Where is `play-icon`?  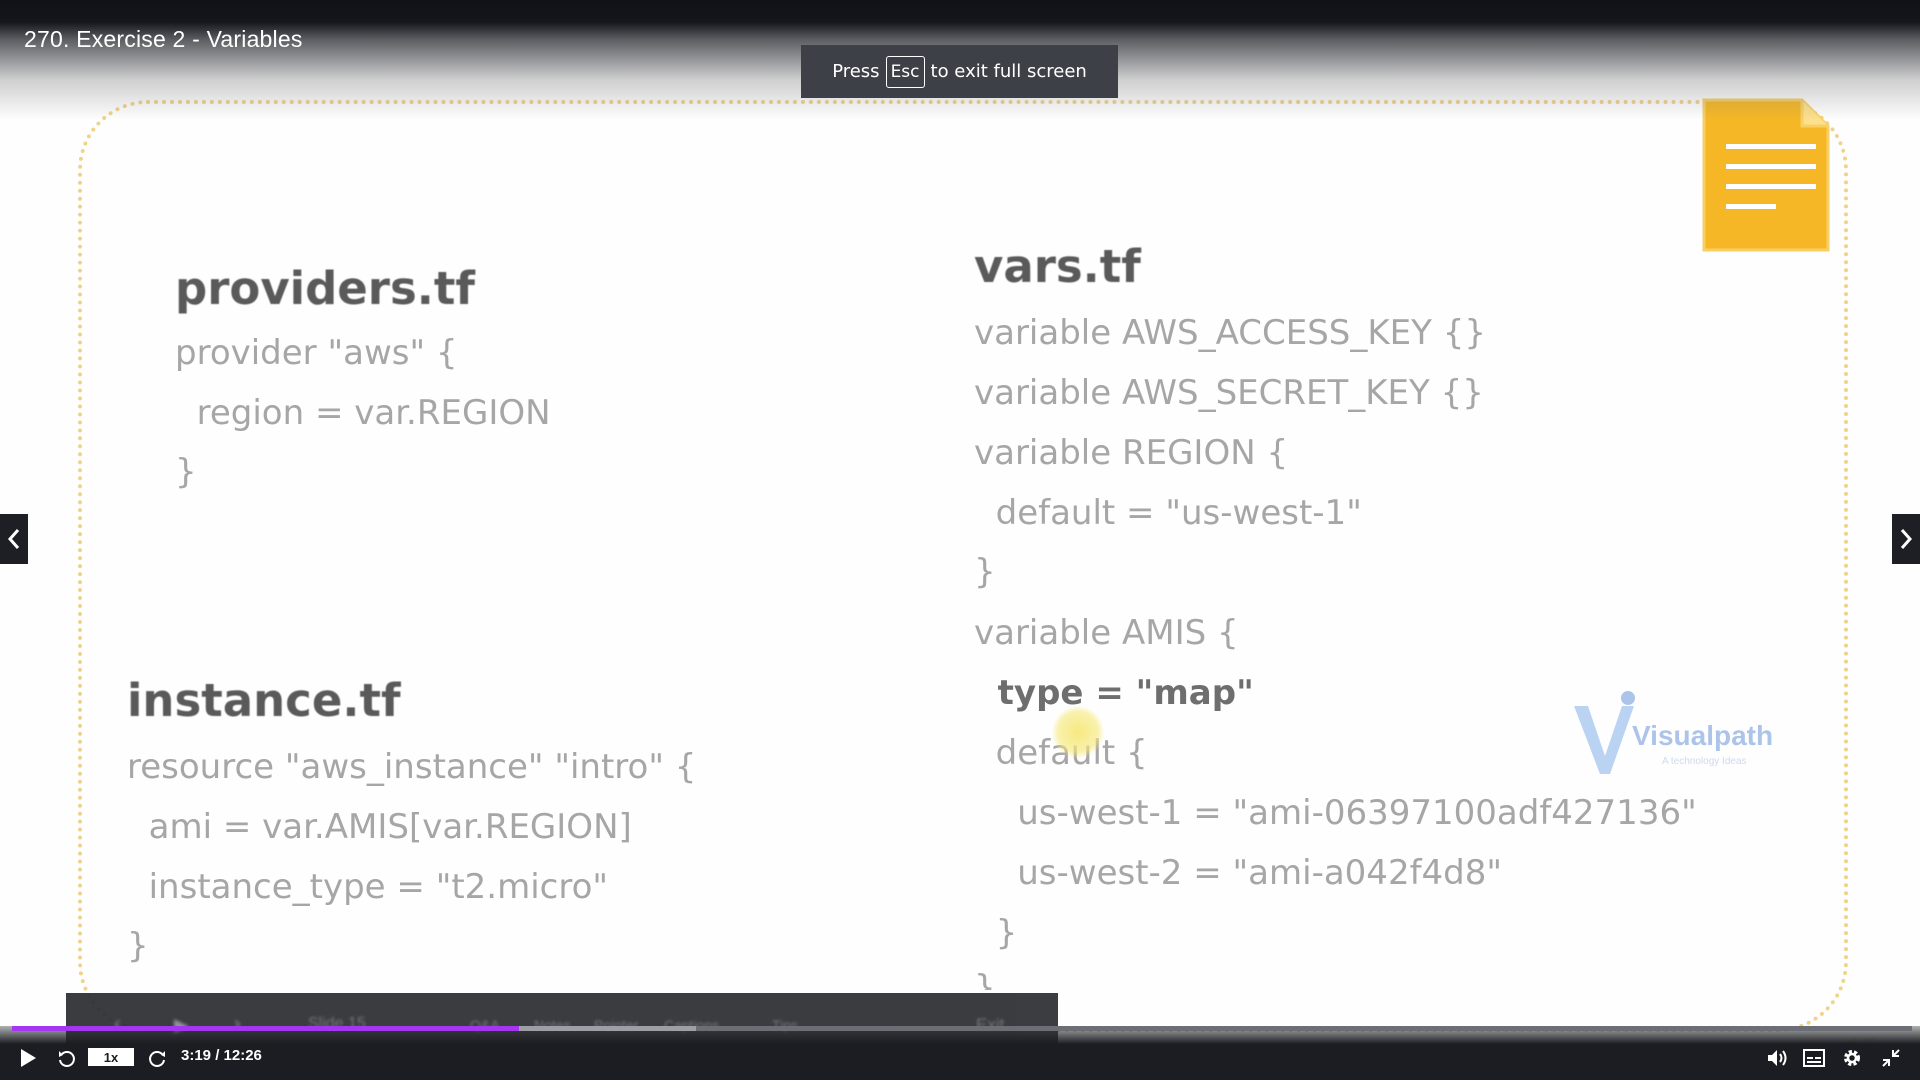 play-icon is located at coordinates (28, 1058).